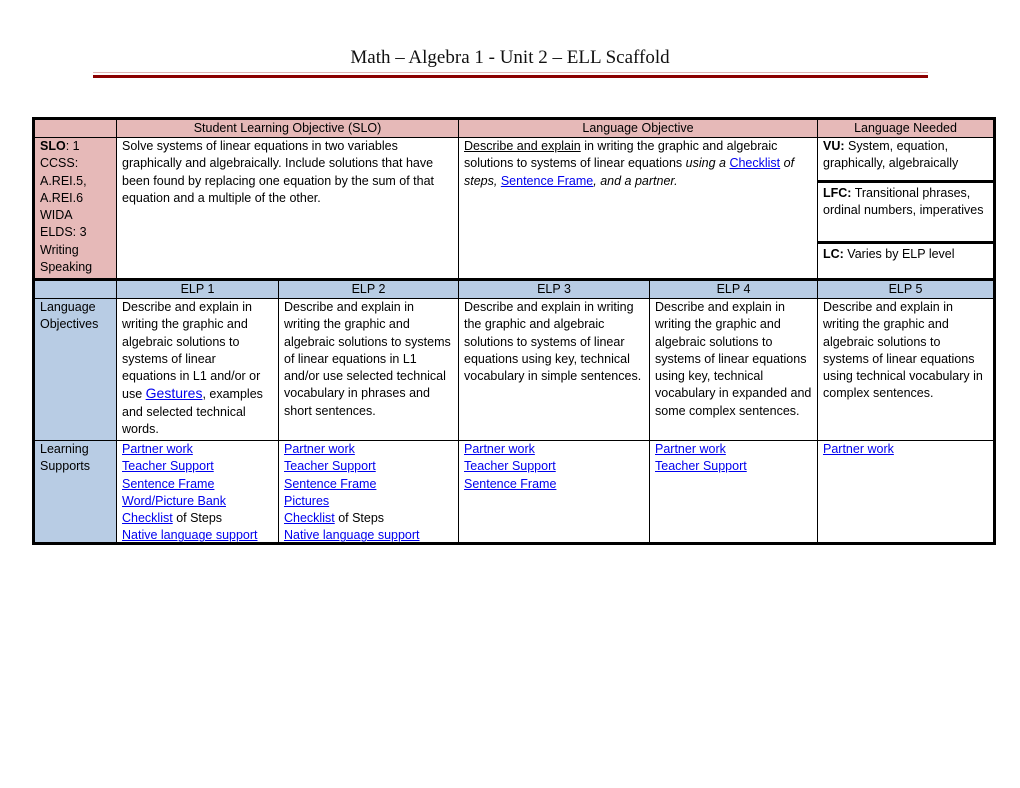 The height and width of the screenshot is (788, 1020). I want to click on standards-line: CCSS:, so click(59, 163).